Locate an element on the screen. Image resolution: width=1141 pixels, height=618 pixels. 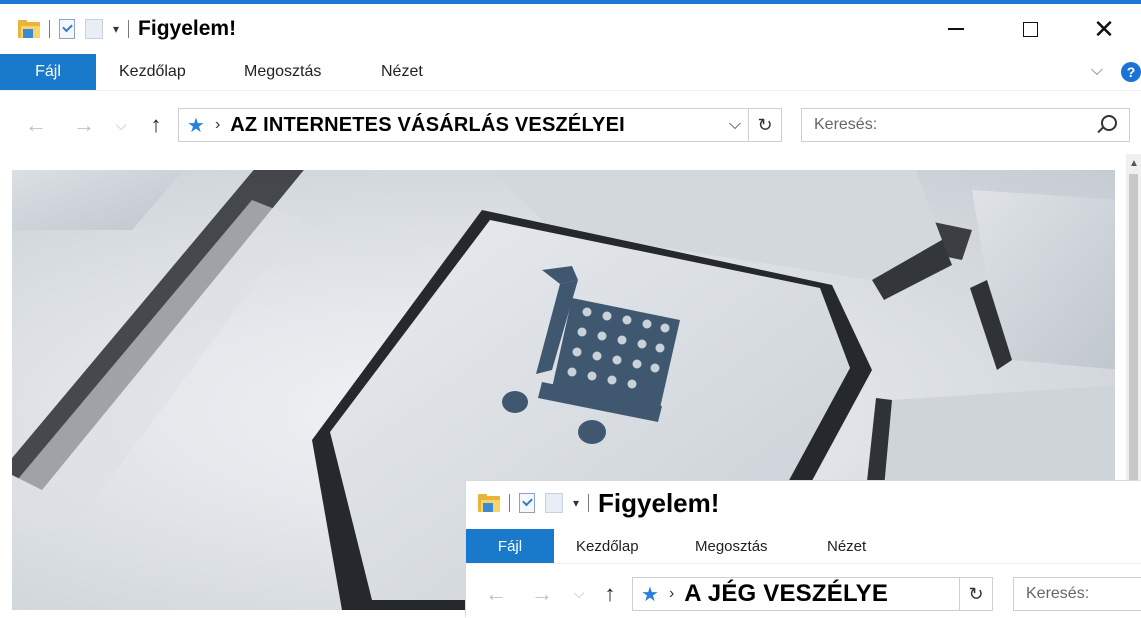
expand-ribbon-chevron-icon: ⌵ is located at coordinates (1097, 71).